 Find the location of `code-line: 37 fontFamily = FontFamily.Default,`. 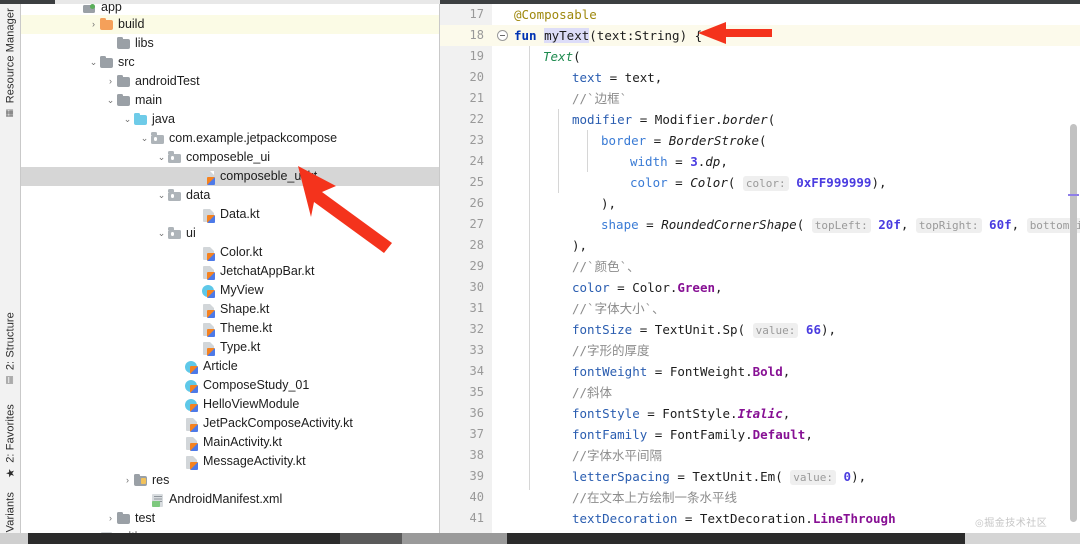

code-line: 37 fontFamily = FontFamily.Default, is located at coordinates (760, 434).